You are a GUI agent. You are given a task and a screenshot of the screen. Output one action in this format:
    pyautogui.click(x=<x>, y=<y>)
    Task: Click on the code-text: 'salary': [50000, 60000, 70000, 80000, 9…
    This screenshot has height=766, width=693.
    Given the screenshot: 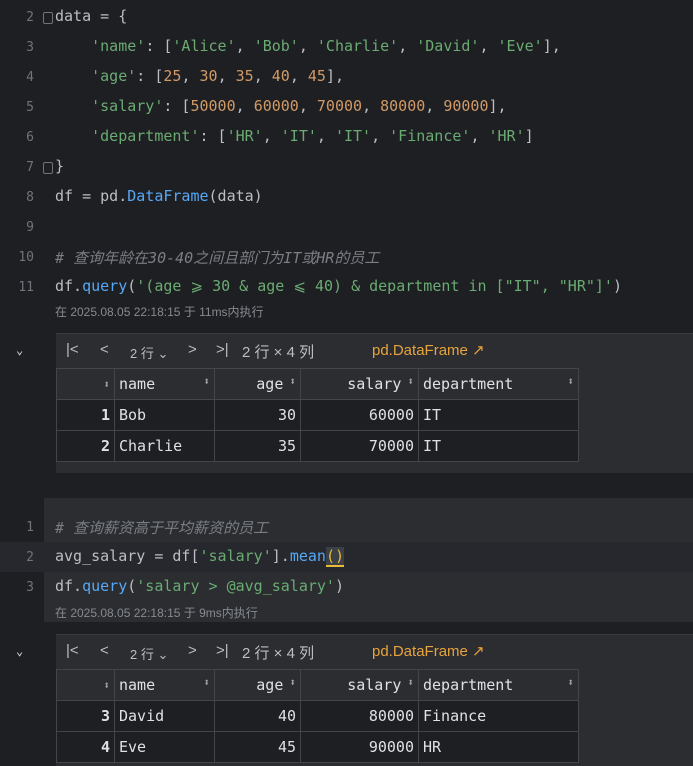 What is the action you would take?
    pyautogui.click(x=299, y=106)
    